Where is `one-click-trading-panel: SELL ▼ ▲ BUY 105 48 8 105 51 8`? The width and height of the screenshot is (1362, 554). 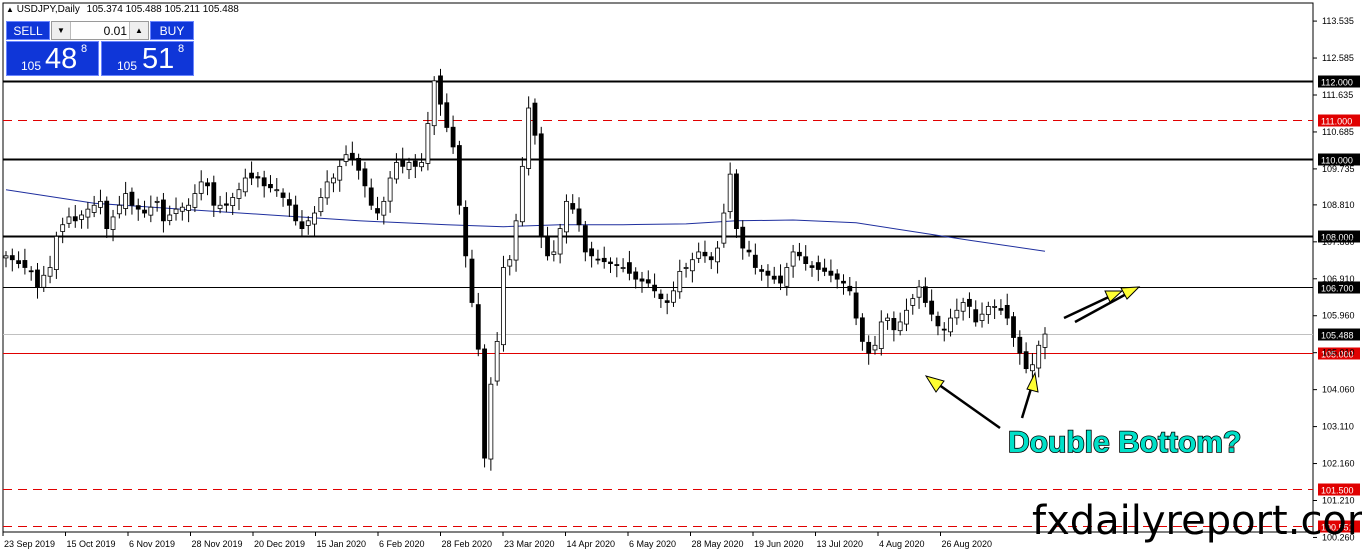 one-click-trading-panel: SELL ▼ ▲ BUY 105 48 8 105 51 8 is located at coordinates (100, 48).